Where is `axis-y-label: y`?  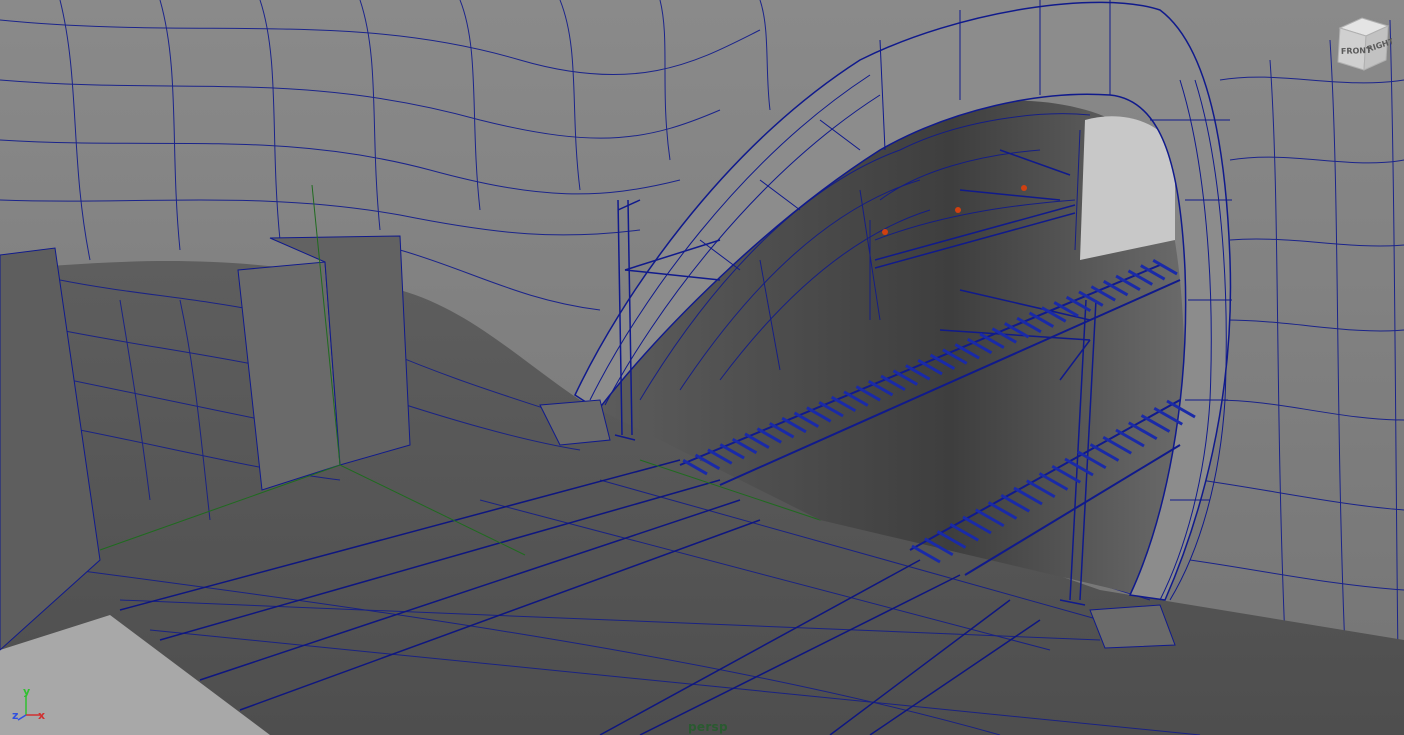 axis-y-label: y is located at coordinates (26, 693).